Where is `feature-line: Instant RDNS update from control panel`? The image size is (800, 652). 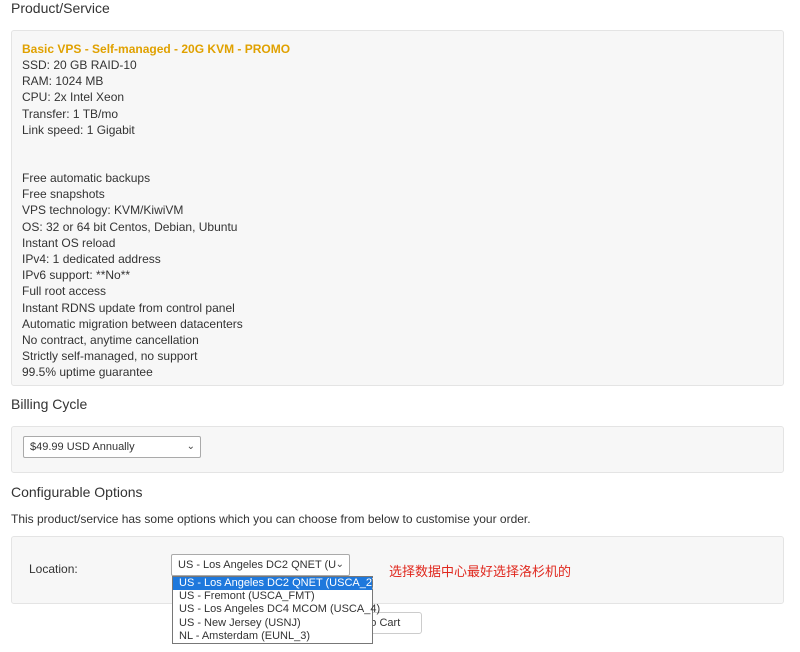
feature-line: Instant RDNS update from control panel is located at coordinates (128, 307).